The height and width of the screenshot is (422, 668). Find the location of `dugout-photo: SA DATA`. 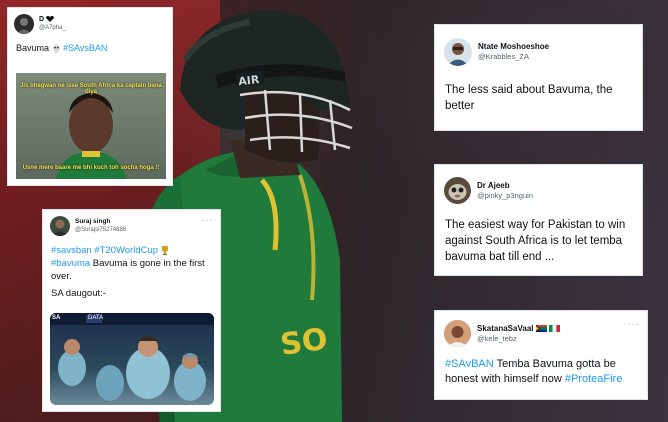

dugout-photo: SA DATA is located at coordinates (132, 359).